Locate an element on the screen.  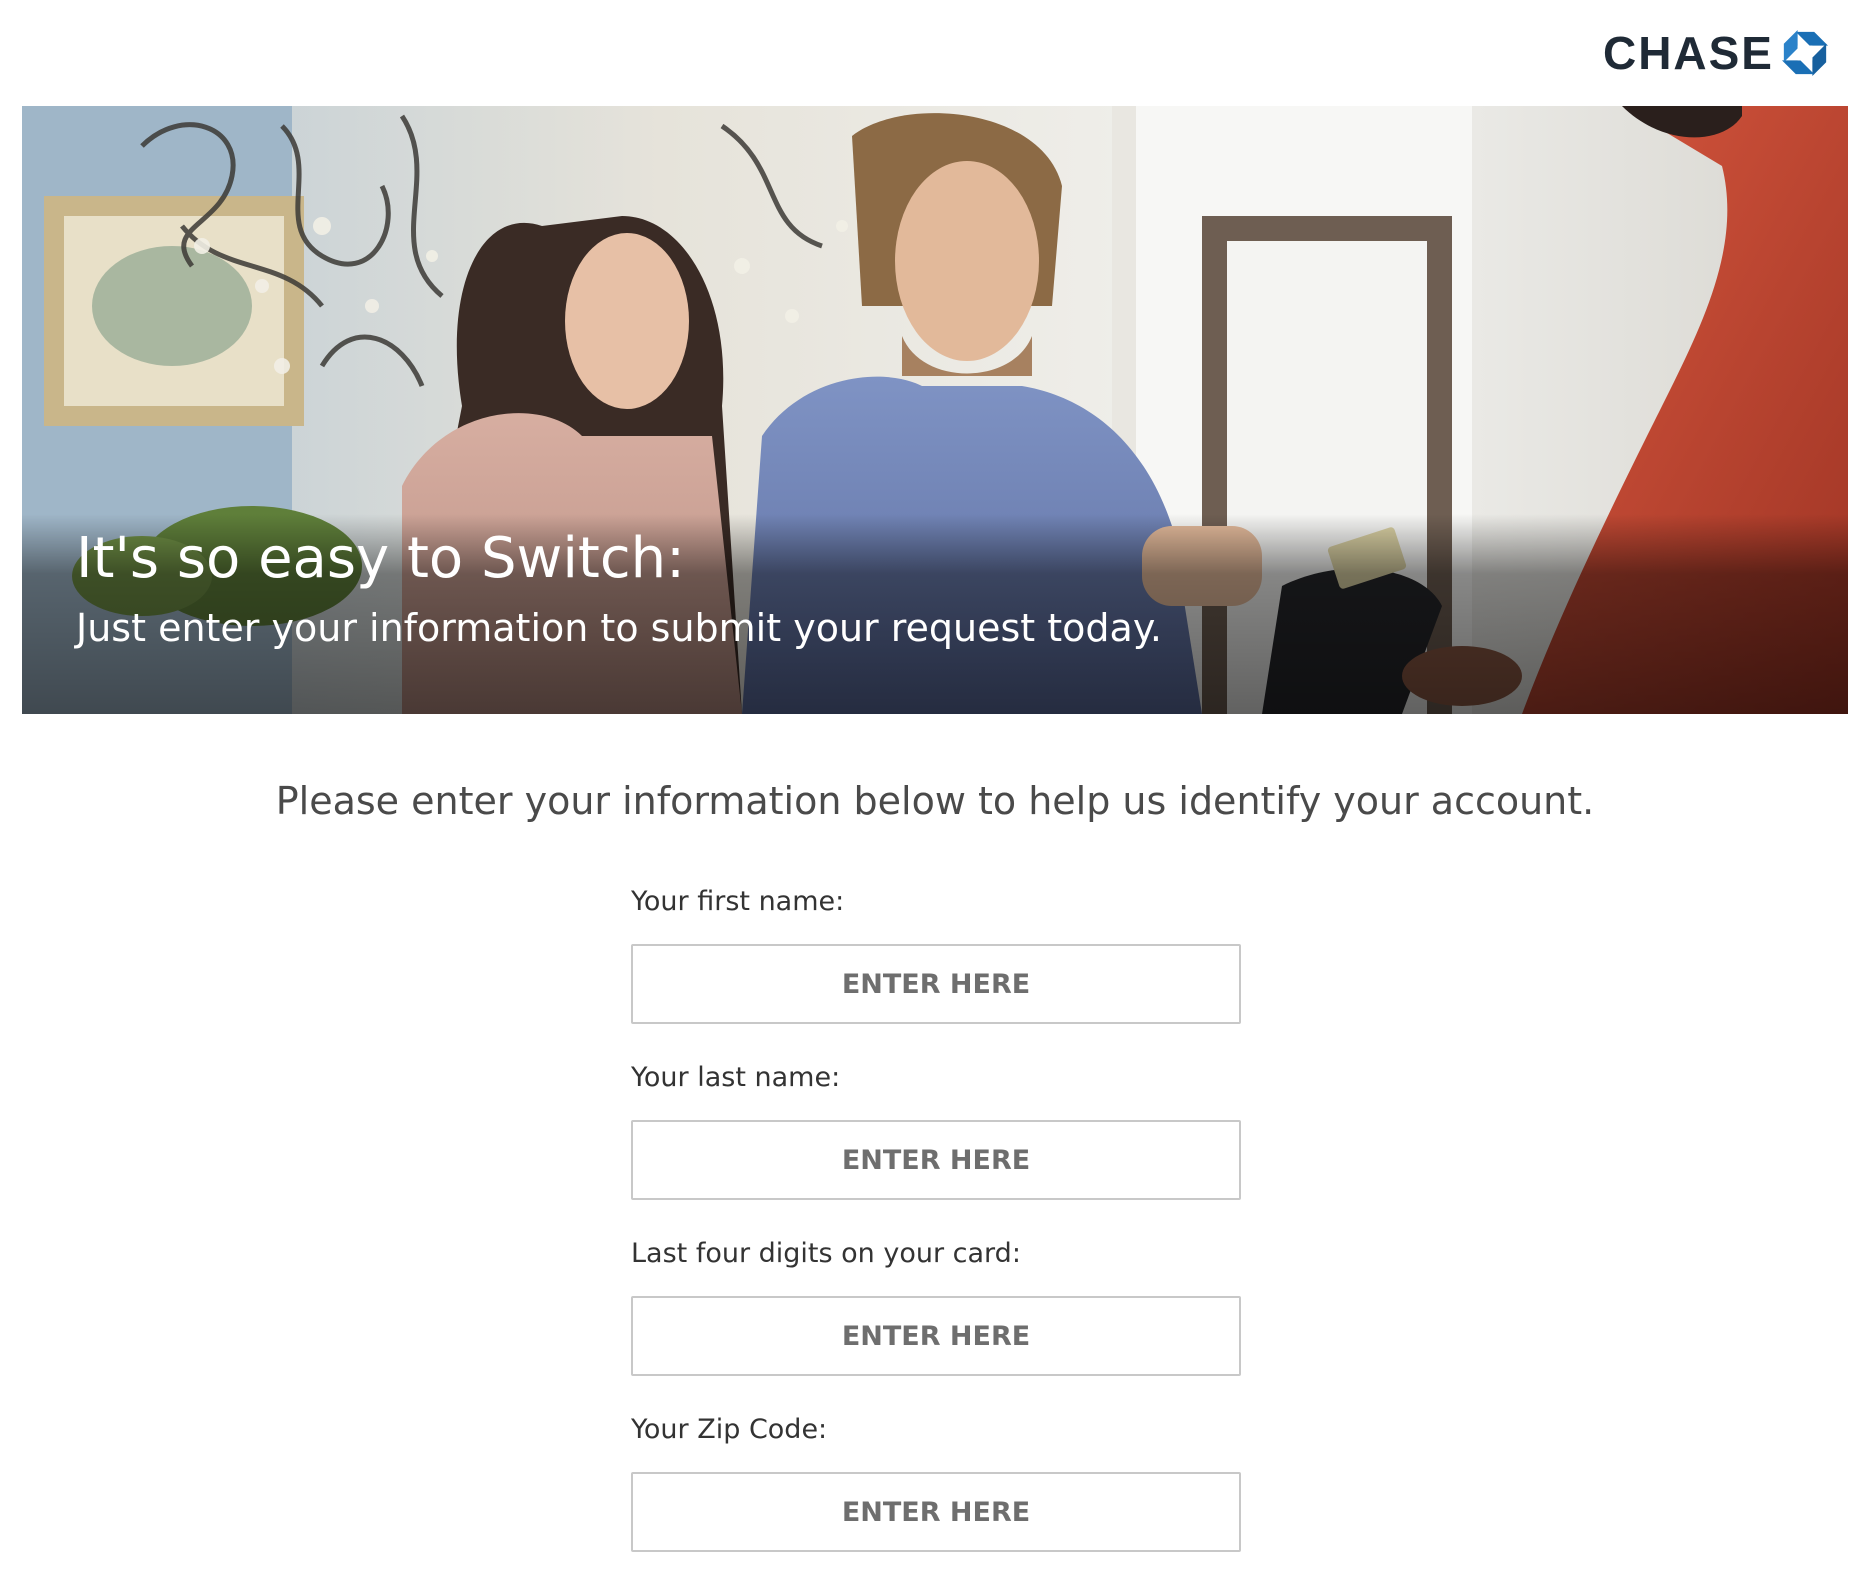
card-last-four-input is located at coordinates (936, 1336).